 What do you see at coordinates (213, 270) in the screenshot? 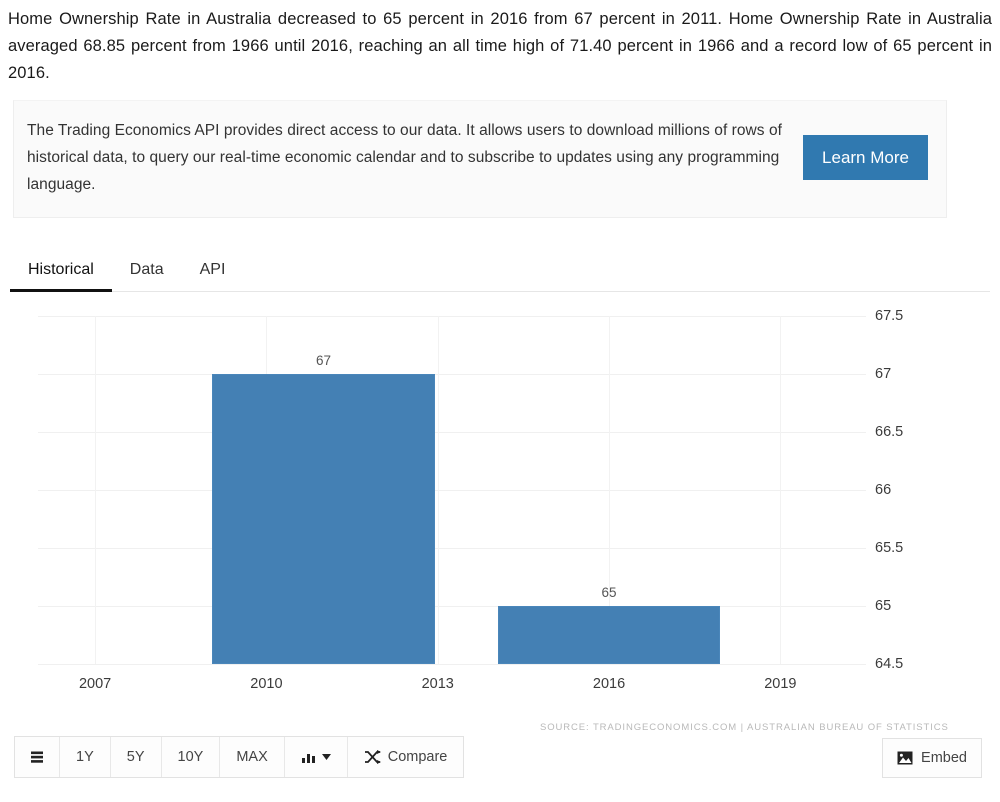
I see `tab-api: API` at bounding box center [213, 270].